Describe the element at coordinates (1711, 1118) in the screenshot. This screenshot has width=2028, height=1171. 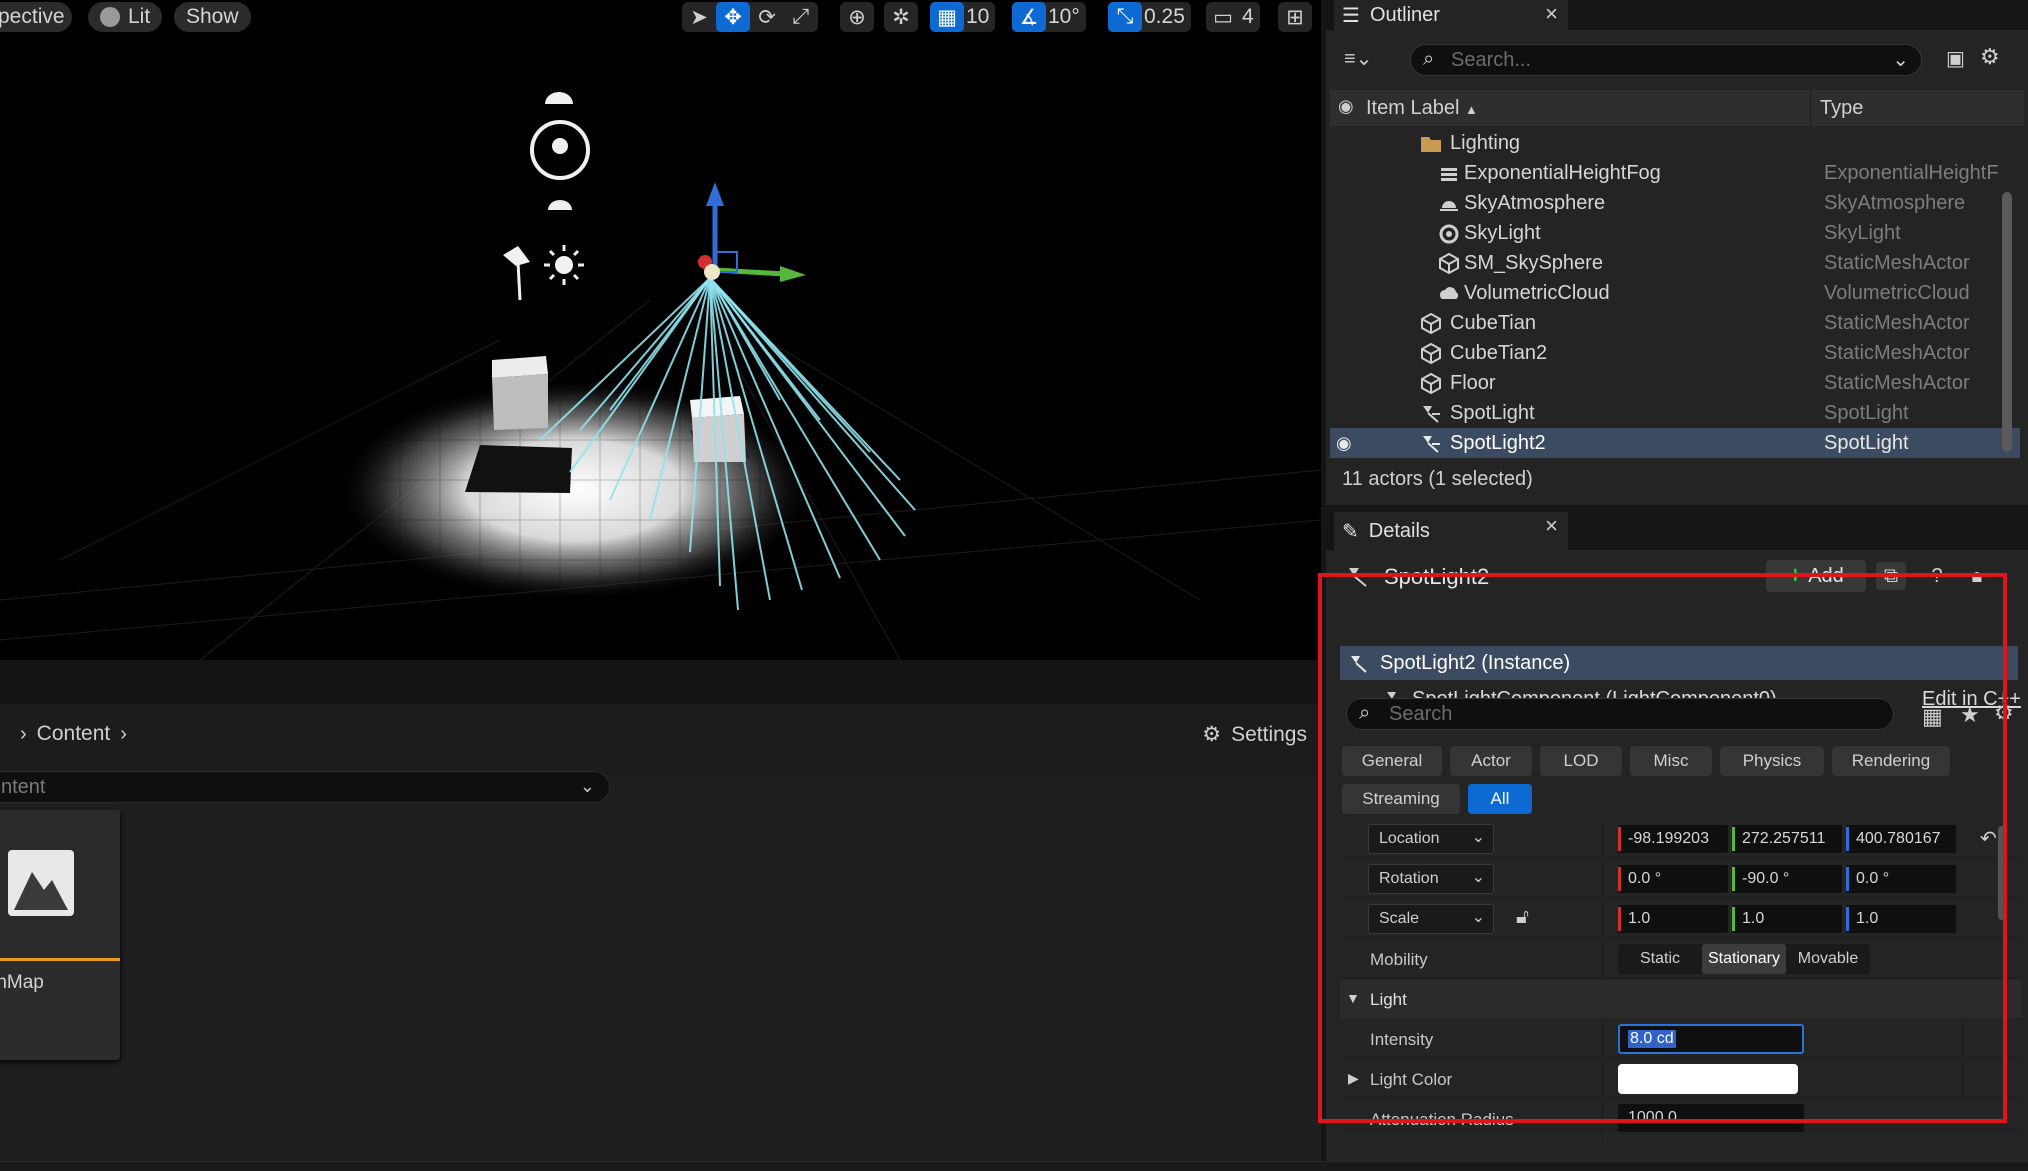
I see `attenuation-input: 1000.0` at that location.